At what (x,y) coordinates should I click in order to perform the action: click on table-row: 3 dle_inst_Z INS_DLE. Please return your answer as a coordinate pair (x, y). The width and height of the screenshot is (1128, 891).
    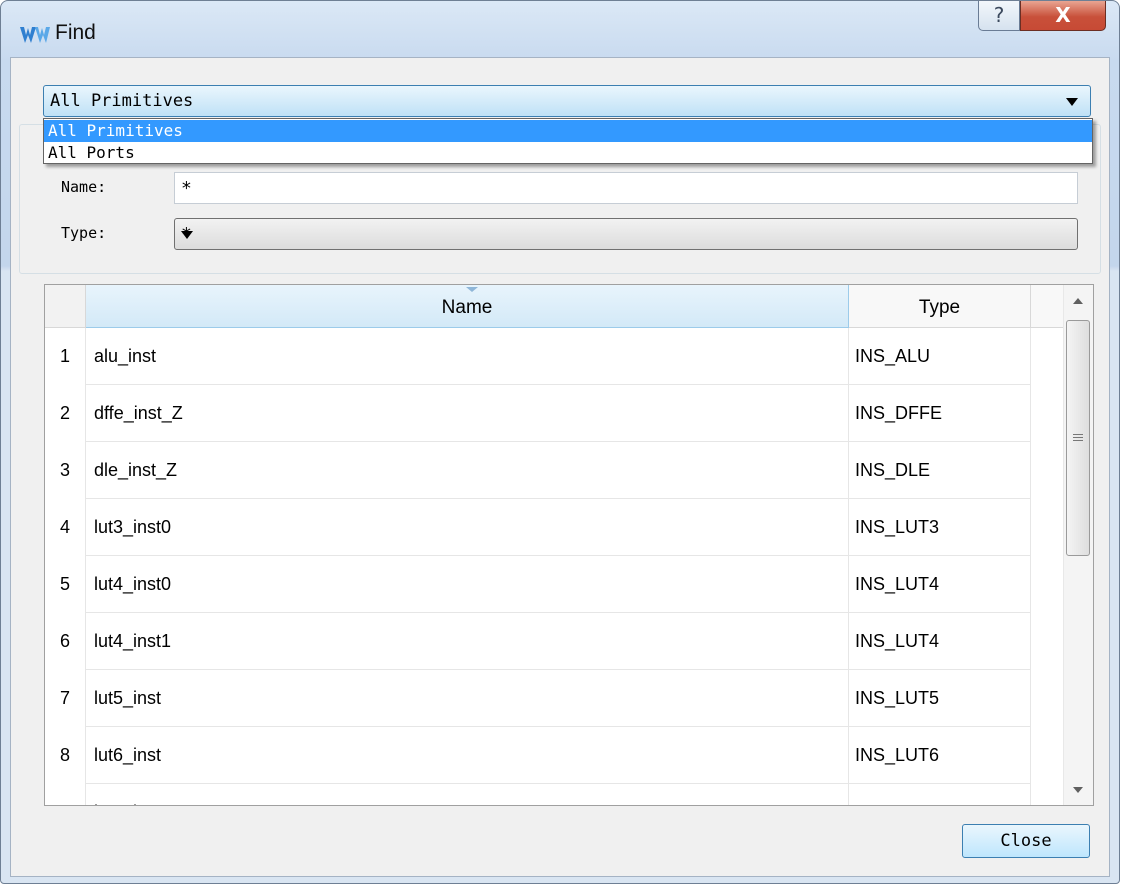
    Looking at the image, I should click on (538, 470).